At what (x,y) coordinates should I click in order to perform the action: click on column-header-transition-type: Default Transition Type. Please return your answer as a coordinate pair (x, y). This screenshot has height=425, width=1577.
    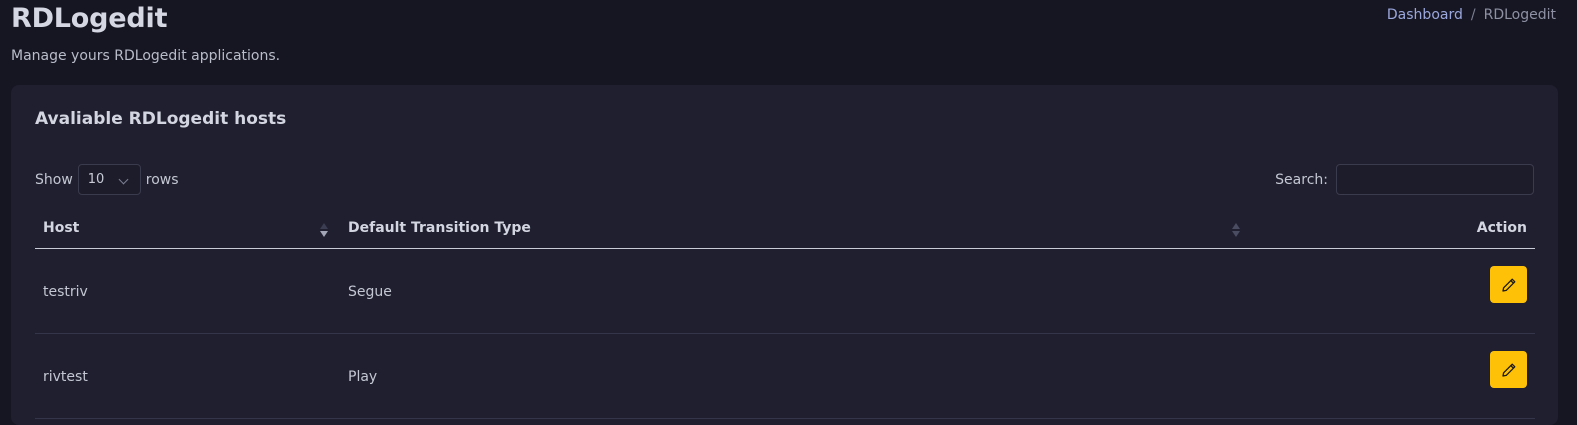
    Looking at the image, I should click on (439, 228).